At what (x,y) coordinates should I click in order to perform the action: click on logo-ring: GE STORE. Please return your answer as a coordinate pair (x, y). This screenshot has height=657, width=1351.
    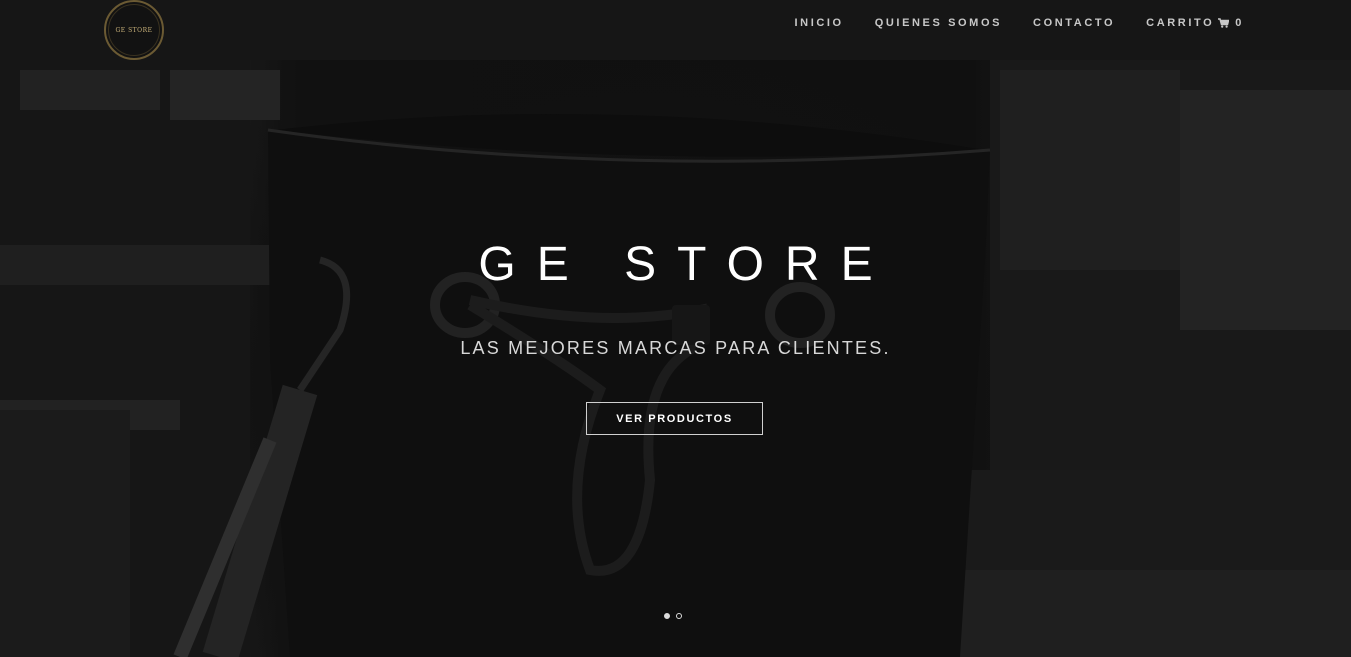
    Looking at the image, I should click on (134, 30).